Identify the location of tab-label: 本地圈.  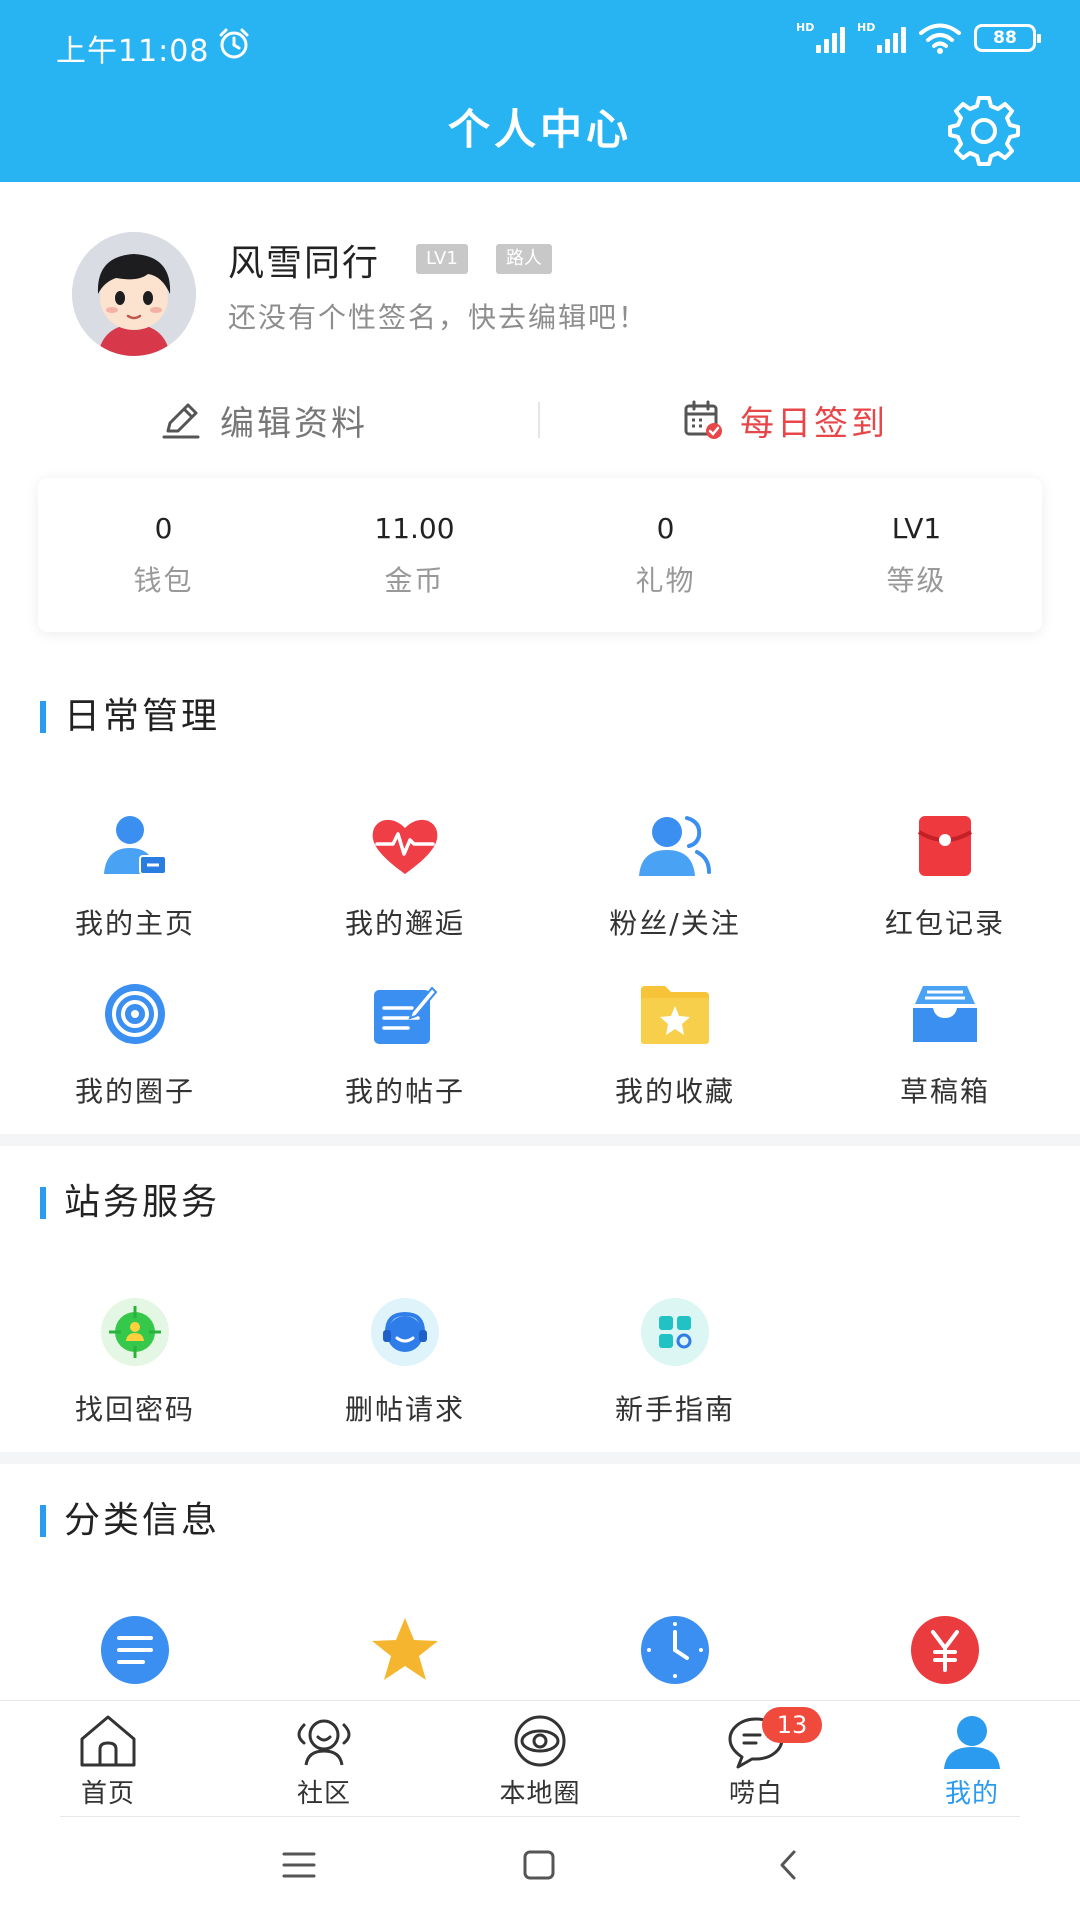
(540, 1794).